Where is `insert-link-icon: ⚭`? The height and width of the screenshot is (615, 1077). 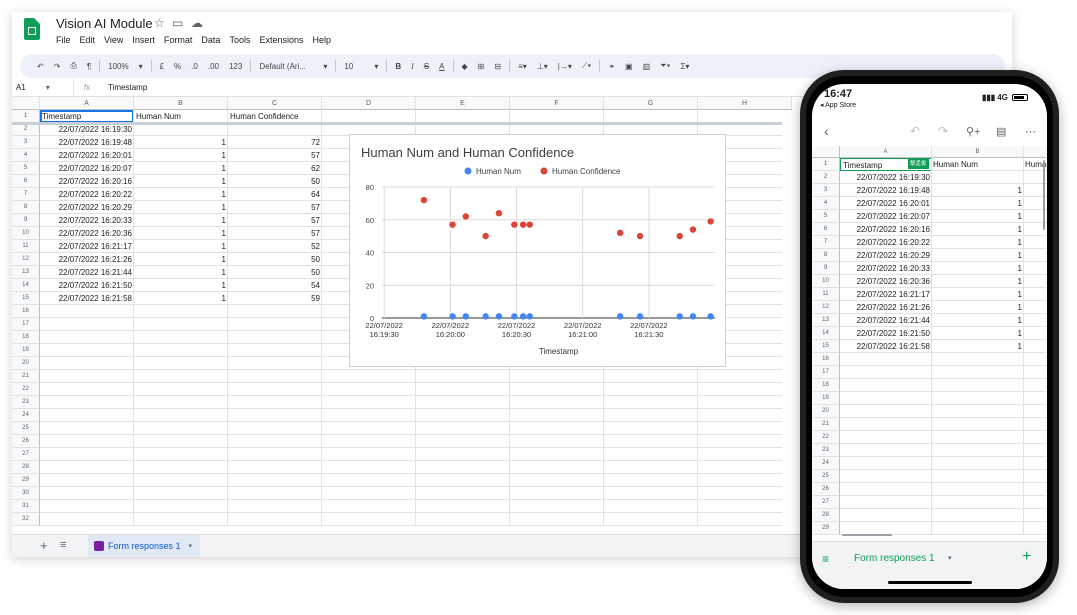
insert-link-icon: ⚭ is located at coordinates (611, 66).